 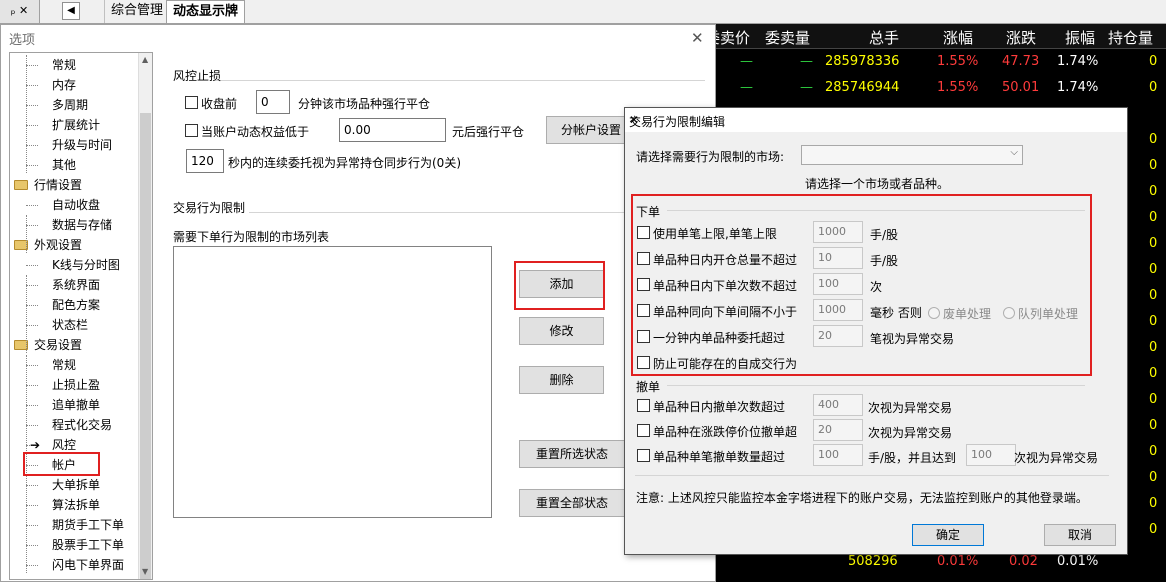 I want to click on tree-item: 配色方案, so click(x=76, y=305).